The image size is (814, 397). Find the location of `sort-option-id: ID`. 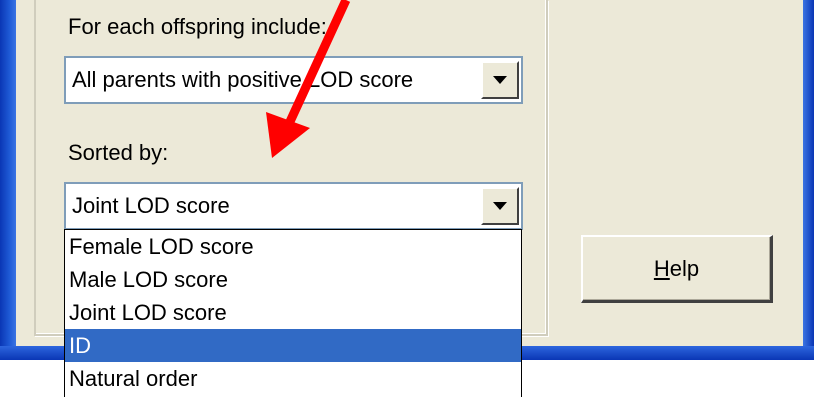

sort-option-id: ID is located at coordinates (293, 345).